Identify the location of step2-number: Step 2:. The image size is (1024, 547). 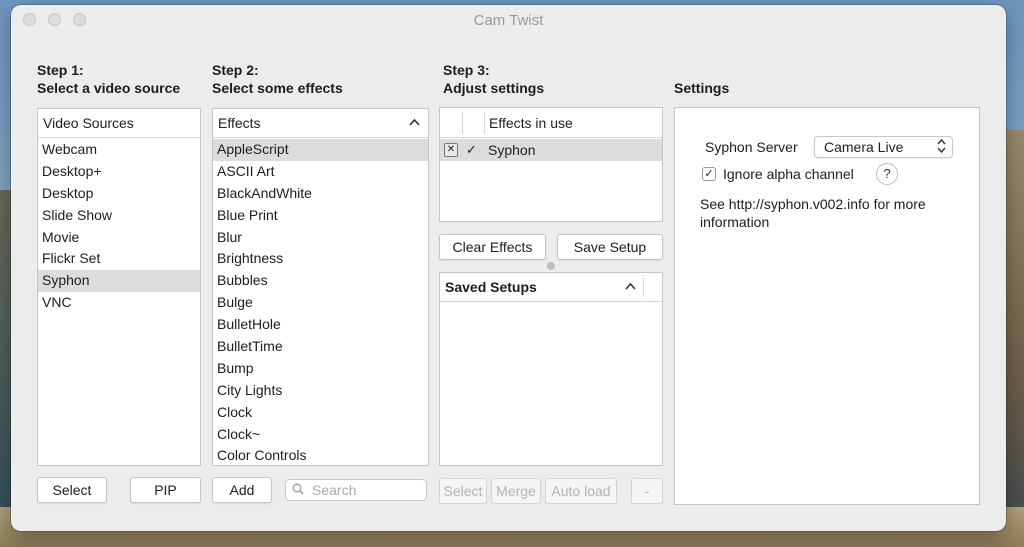
(235, 70).